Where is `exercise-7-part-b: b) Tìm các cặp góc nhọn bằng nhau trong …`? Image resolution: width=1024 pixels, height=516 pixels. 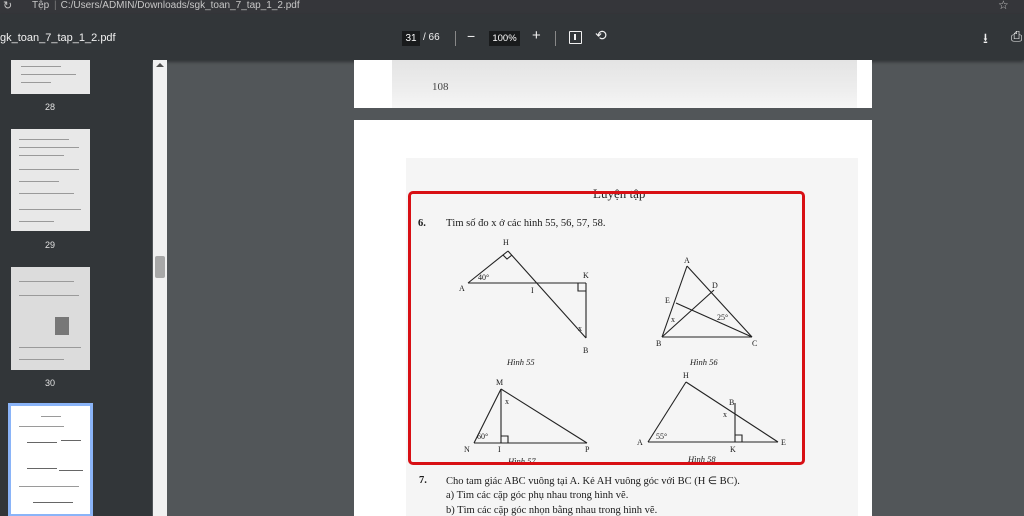 exercise-7-part-b: b) Tìm các cặp góc nhọn bằng nhau trong … is located at coordinates (552, 510).